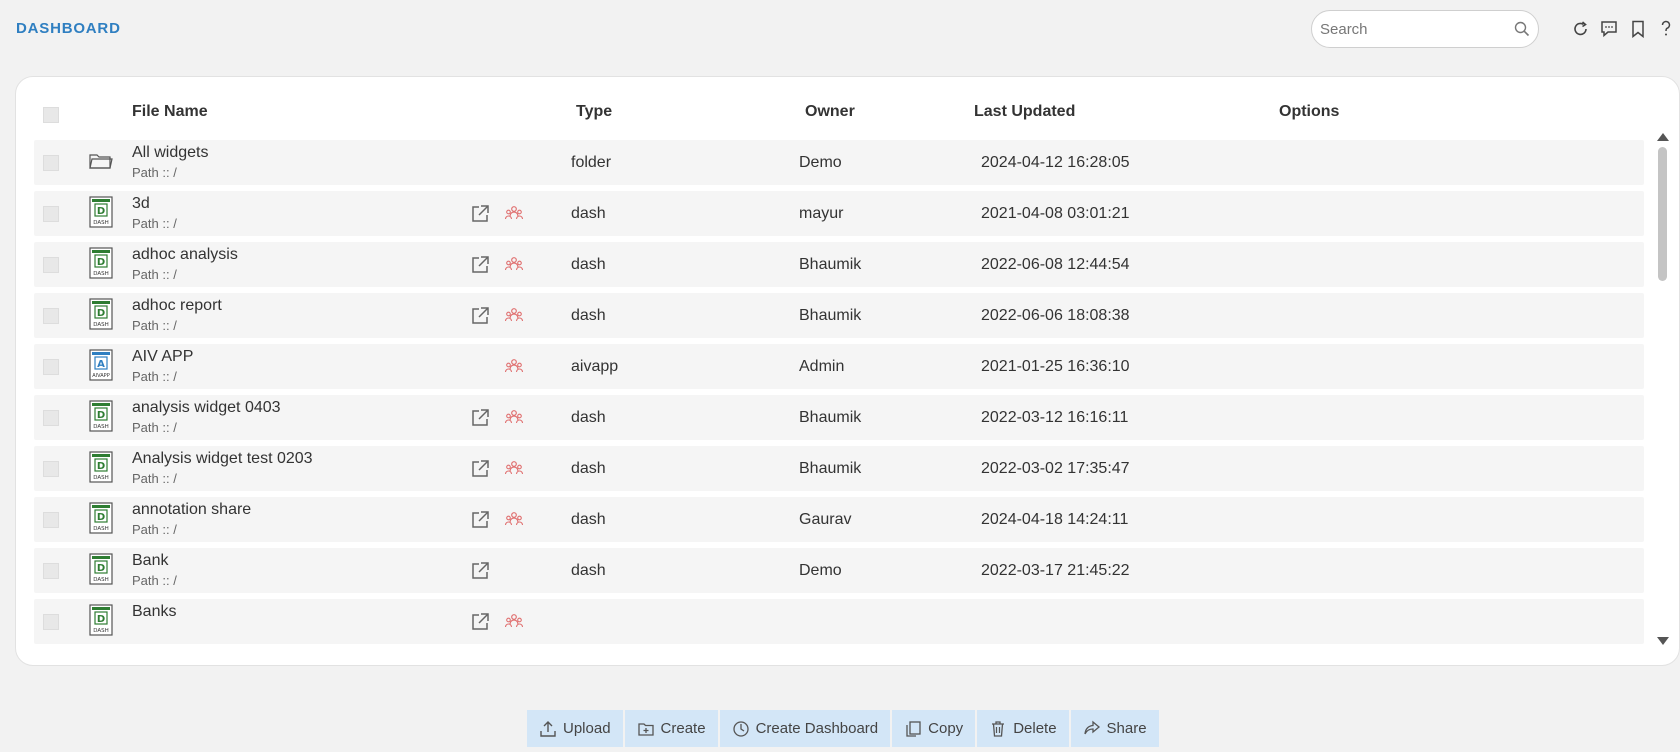 This screenshot has width=1680, height=752. Describe the element at coordinates (177, 306) in the screenshot. I see `file-name: adhoc report` at that location.